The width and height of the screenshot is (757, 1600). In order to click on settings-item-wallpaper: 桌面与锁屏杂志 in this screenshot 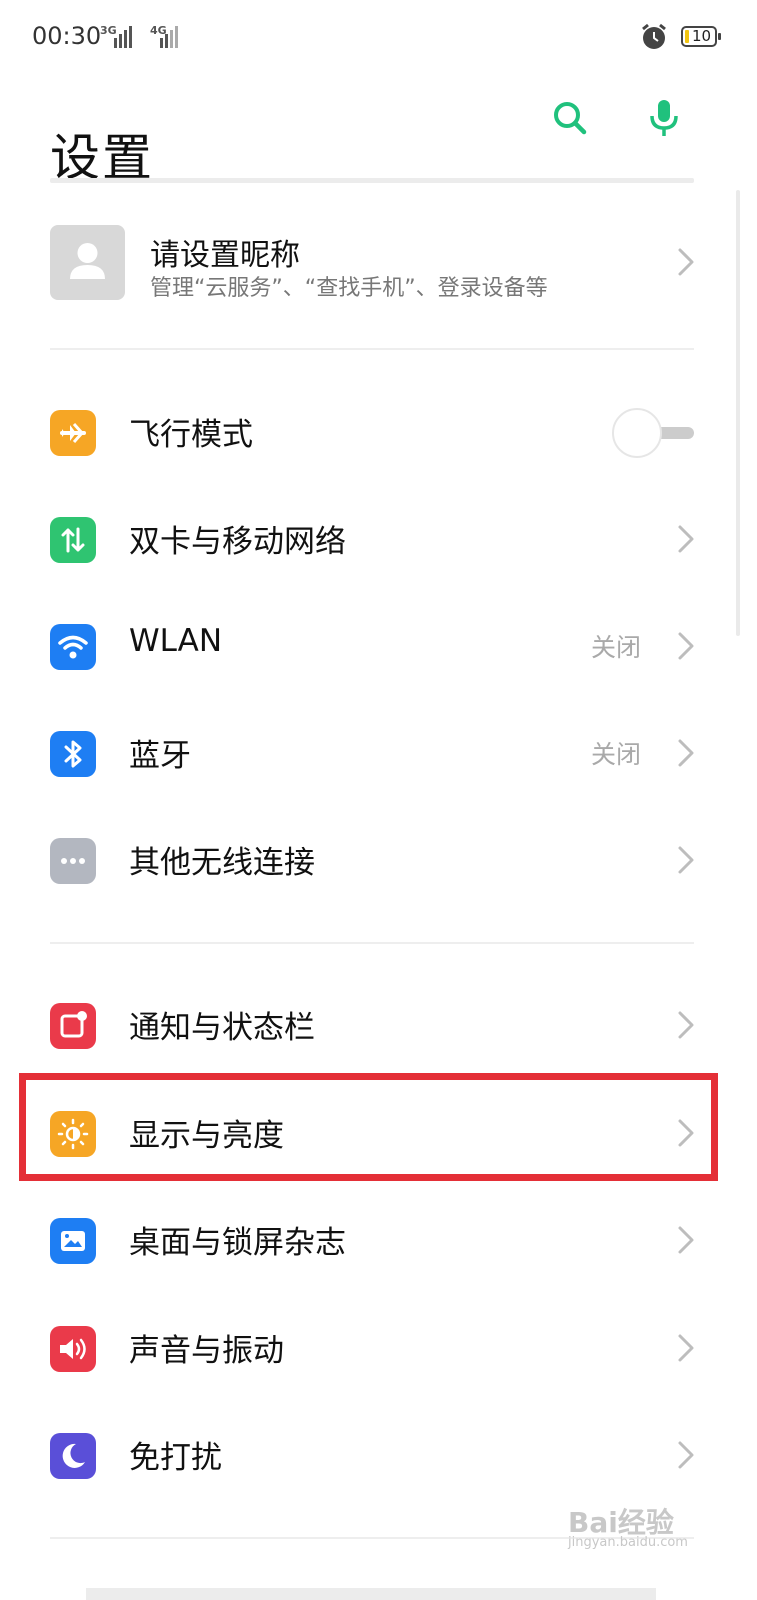, I will do `click(378, 1240)`.